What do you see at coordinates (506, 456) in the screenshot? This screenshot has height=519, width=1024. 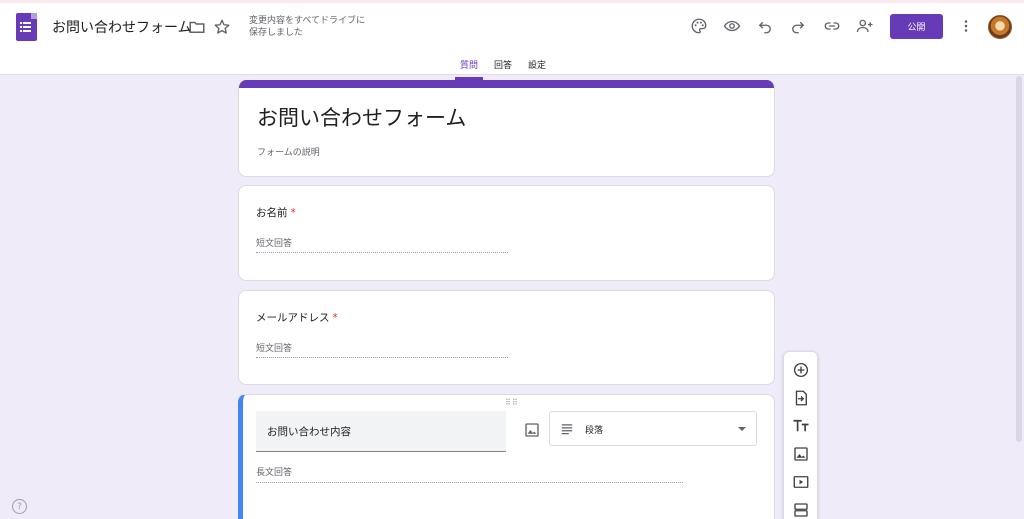 I see `question-card-inquiry-active: ⠿⠿ お問い合わせ内容 段落 長文回答` at bounding box center [506, 456].